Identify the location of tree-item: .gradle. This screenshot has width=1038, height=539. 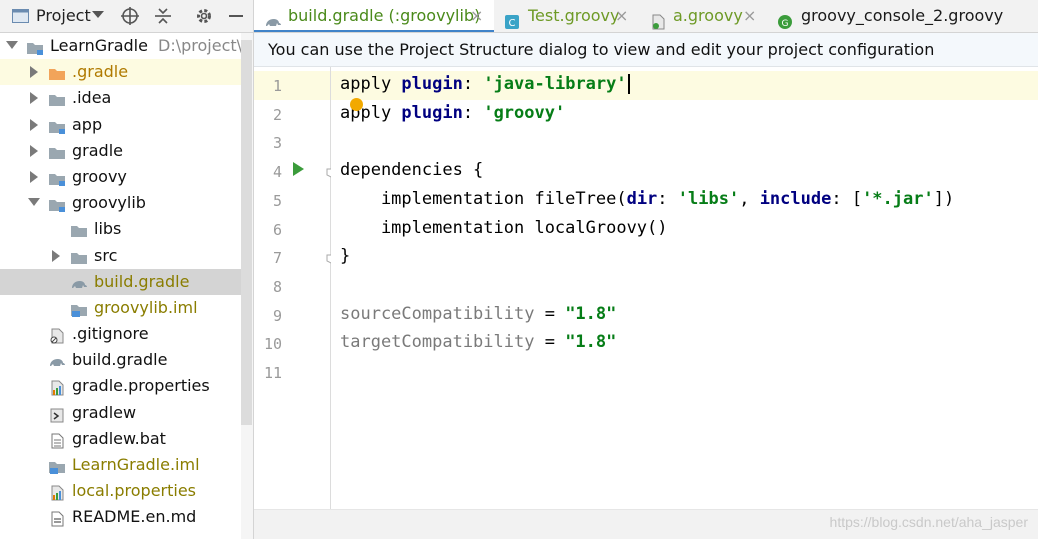
(126, 72).